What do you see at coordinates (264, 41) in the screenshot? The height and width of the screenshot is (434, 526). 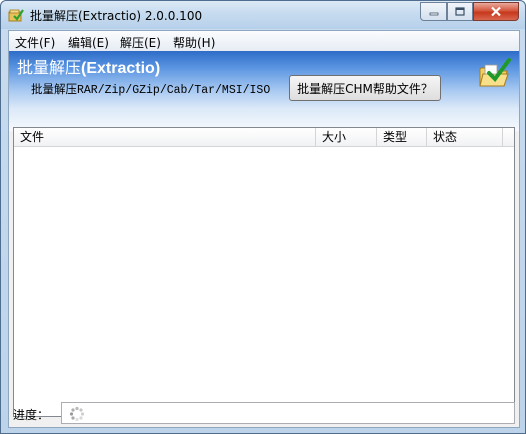 I see `menu-bar: 文件(F) 编辑(E) 解压(E) 帮助(H)` at bounding box center [264, 41].